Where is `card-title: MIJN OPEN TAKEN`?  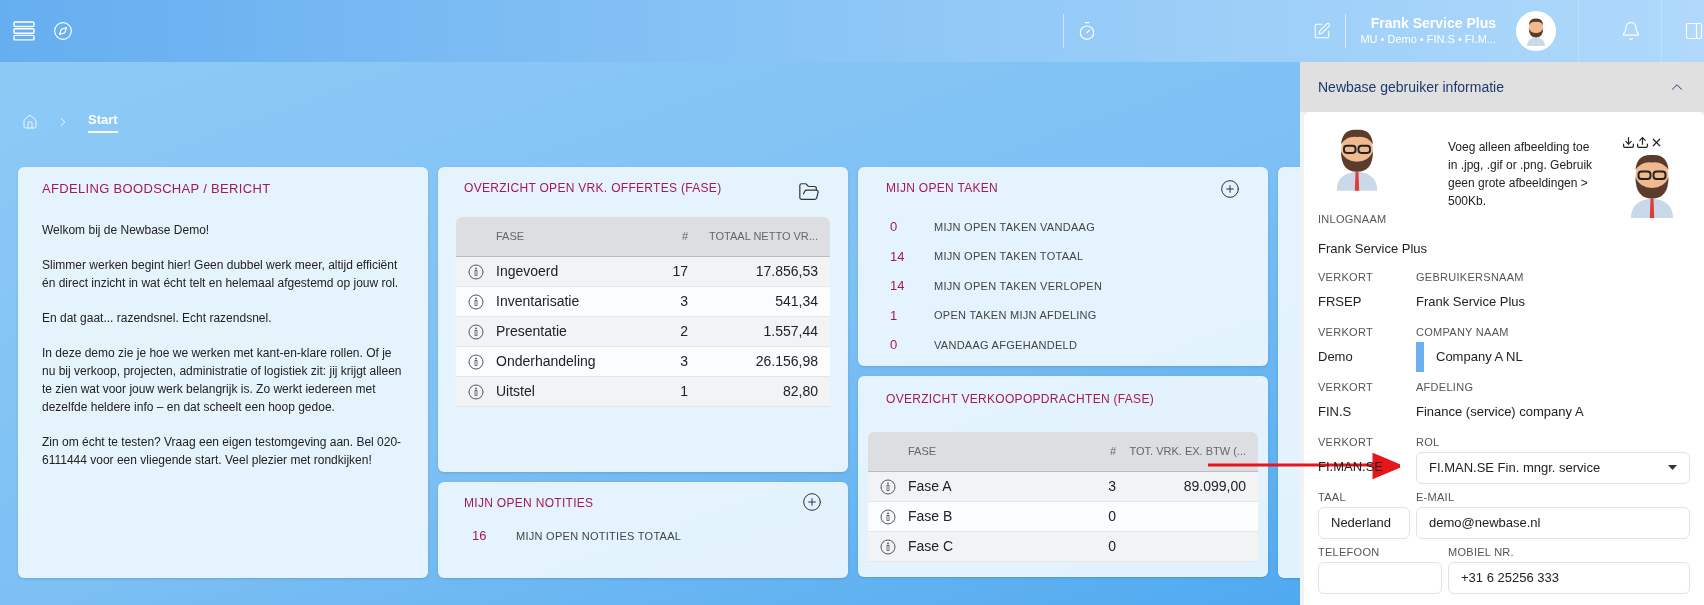 card-title: MIJN OPEN TAKEN is located at coordinates (942, 188).